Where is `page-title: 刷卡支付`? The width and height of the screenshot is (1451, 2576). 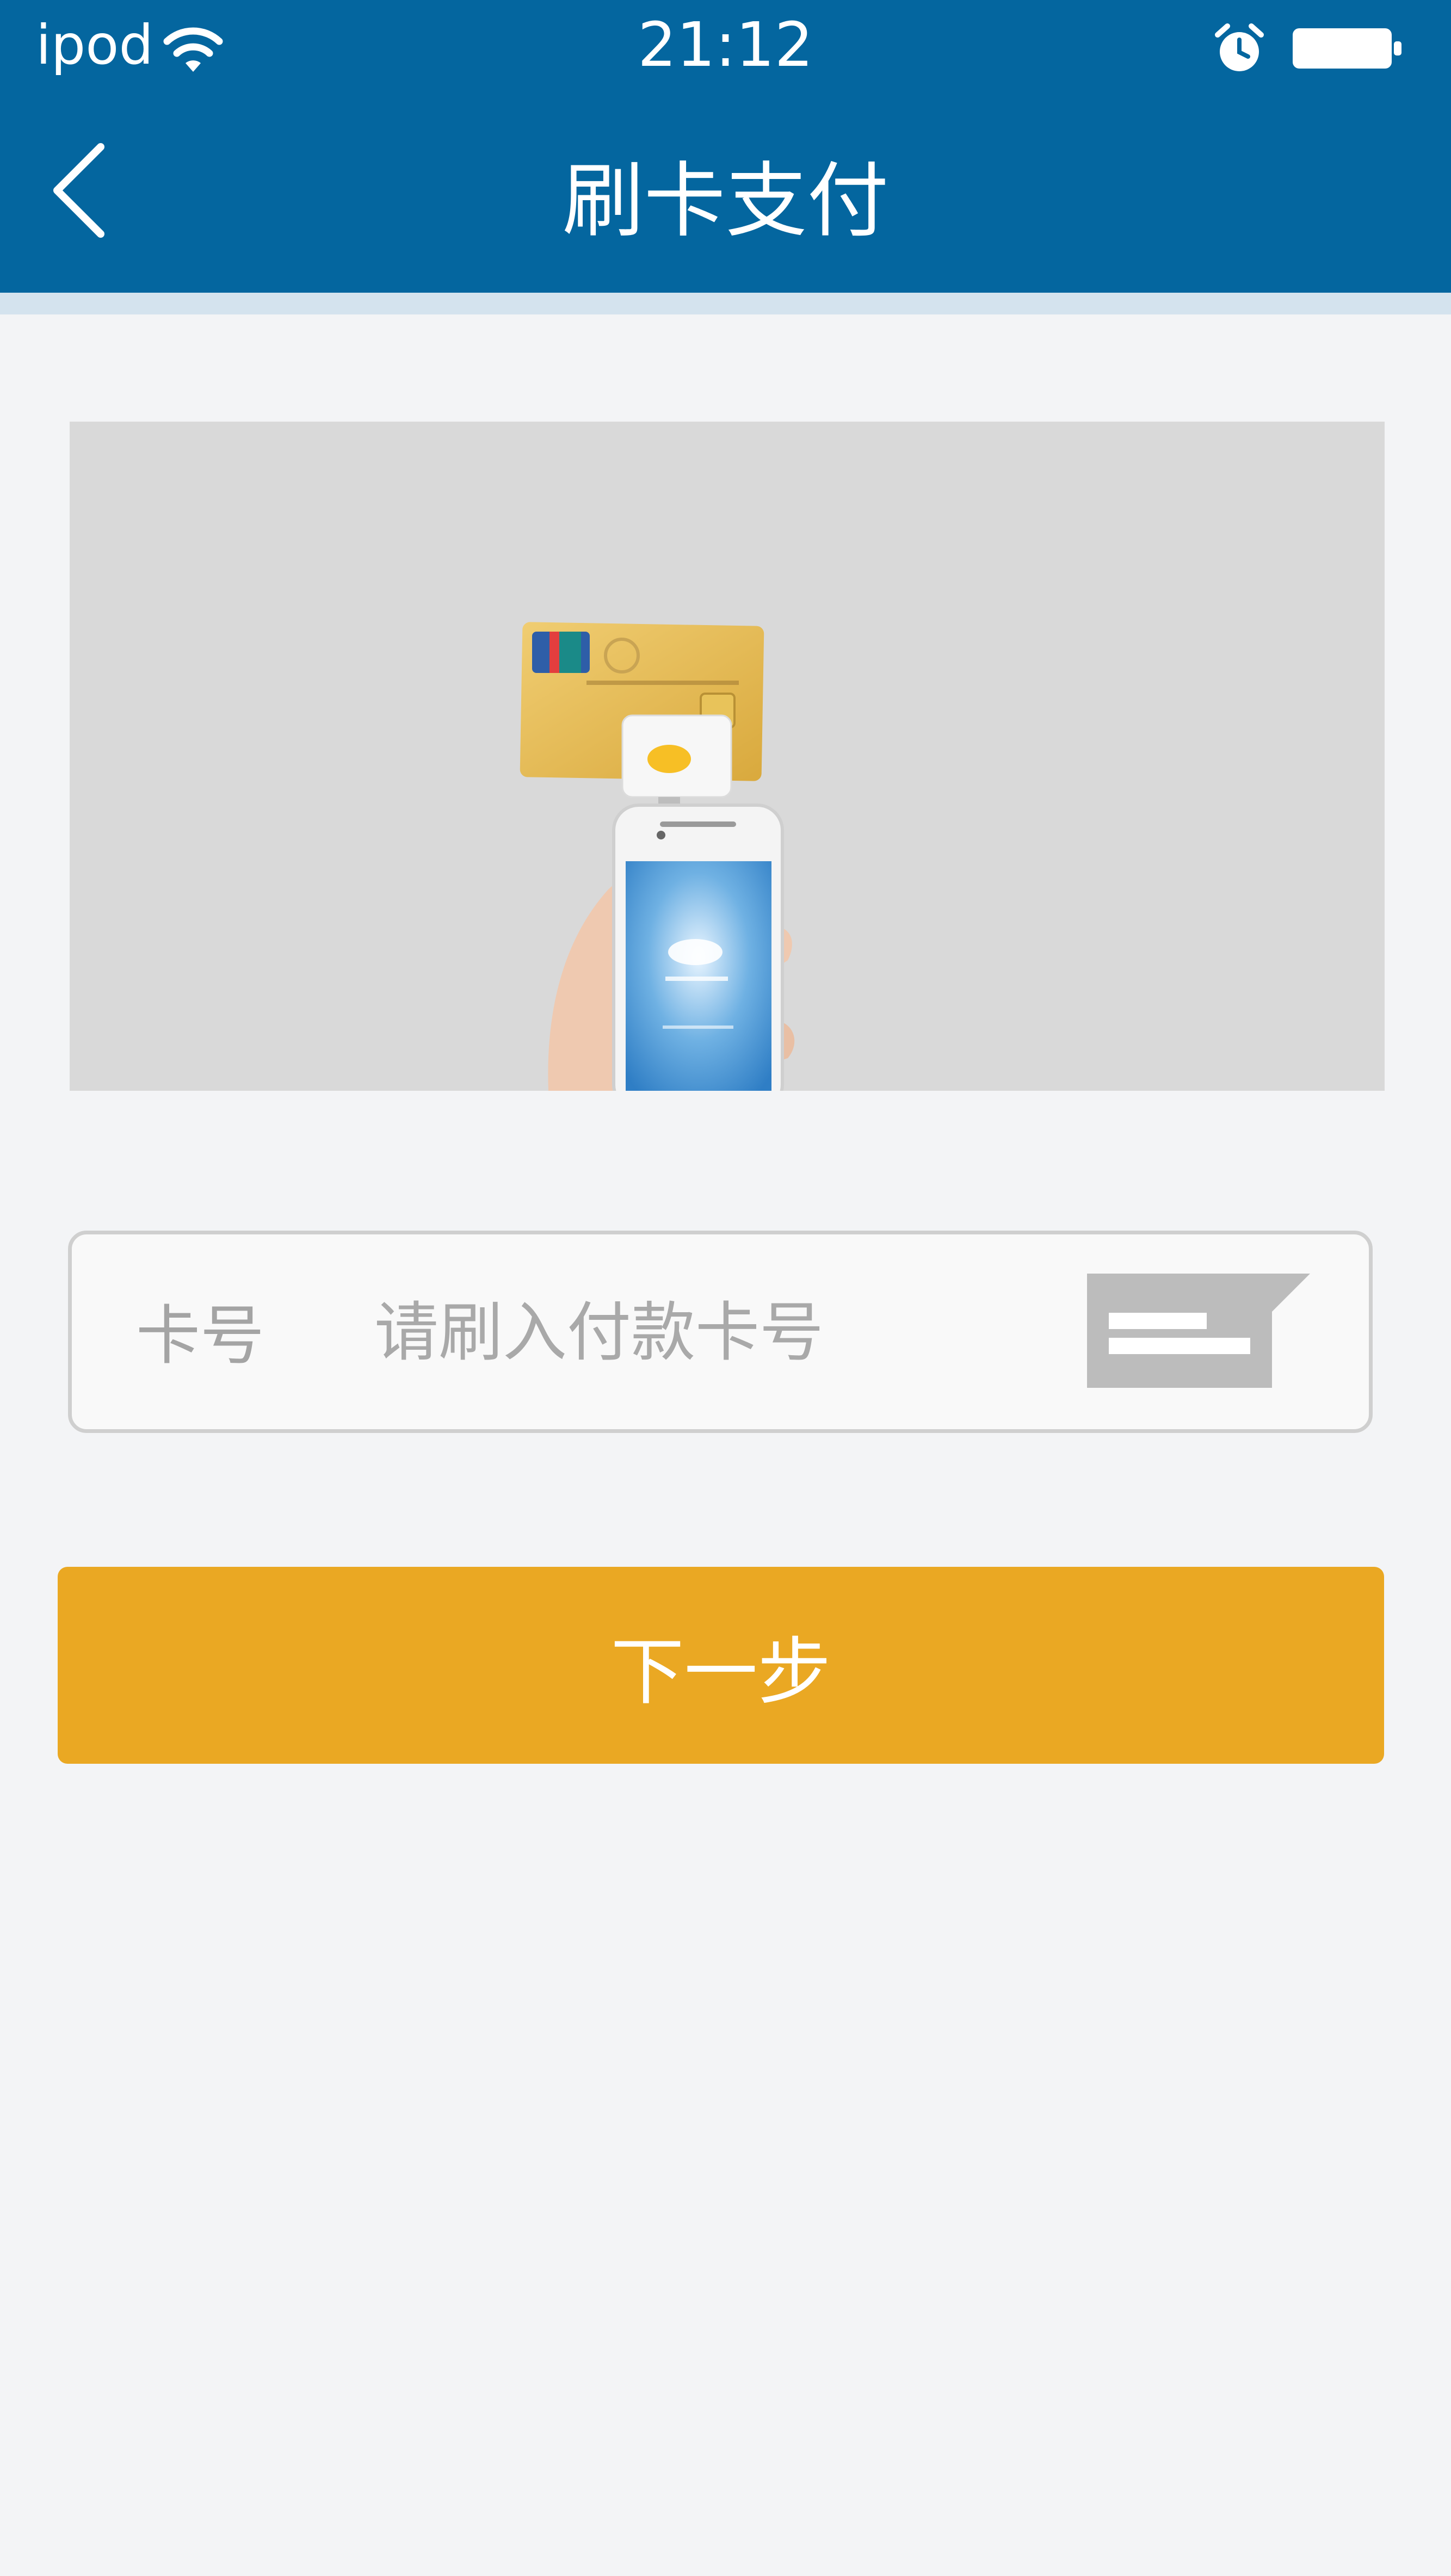 page-title: 刷卡支付 is located at coordinates (725, 201).